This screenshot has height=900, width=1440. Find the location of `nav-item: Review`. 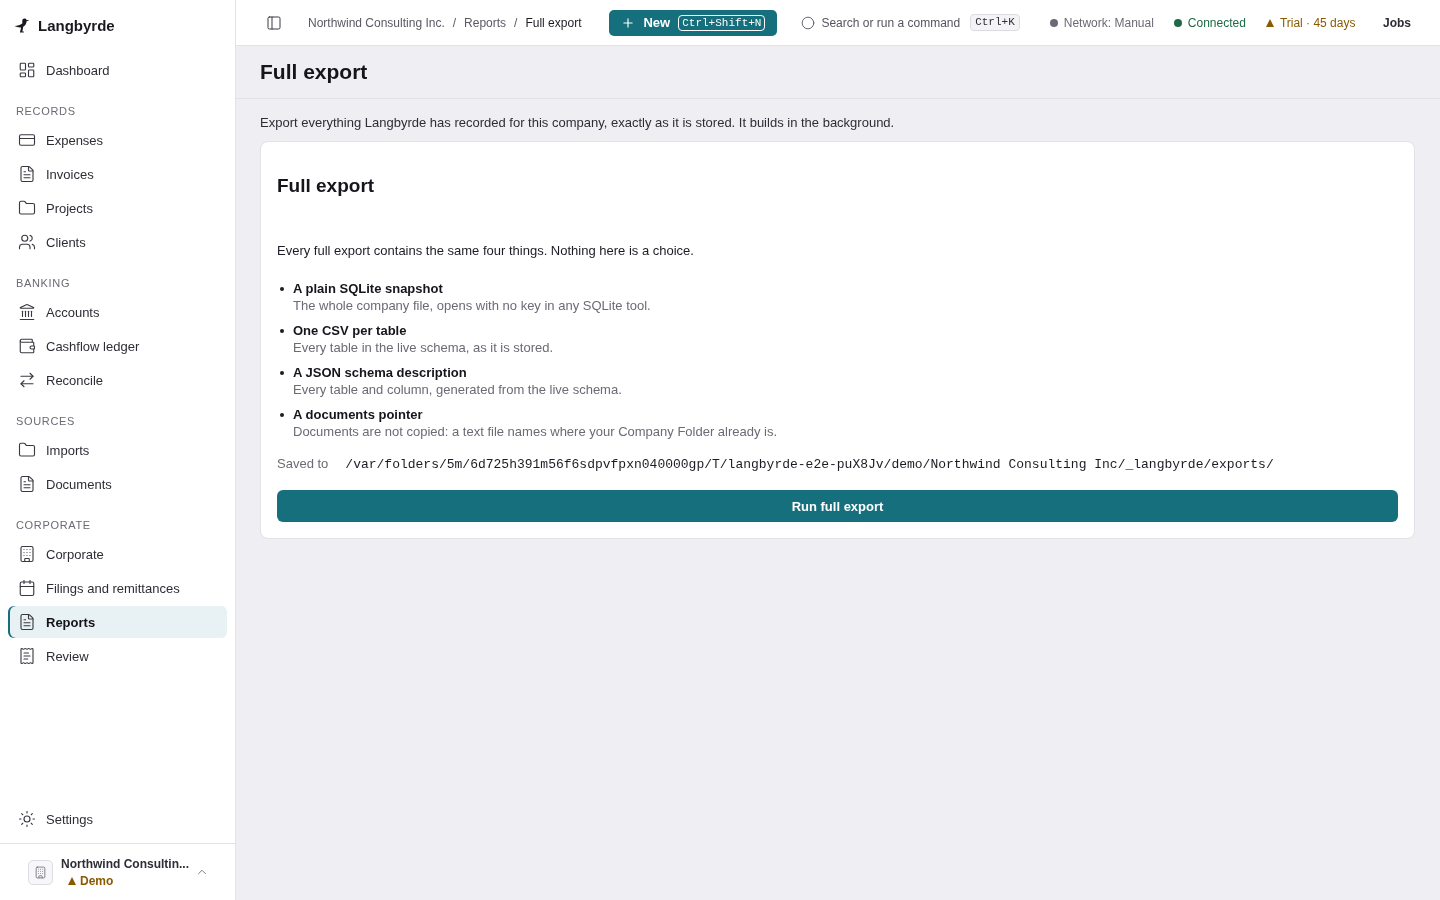

nav-item: Review is located at coordinates (117, 656).